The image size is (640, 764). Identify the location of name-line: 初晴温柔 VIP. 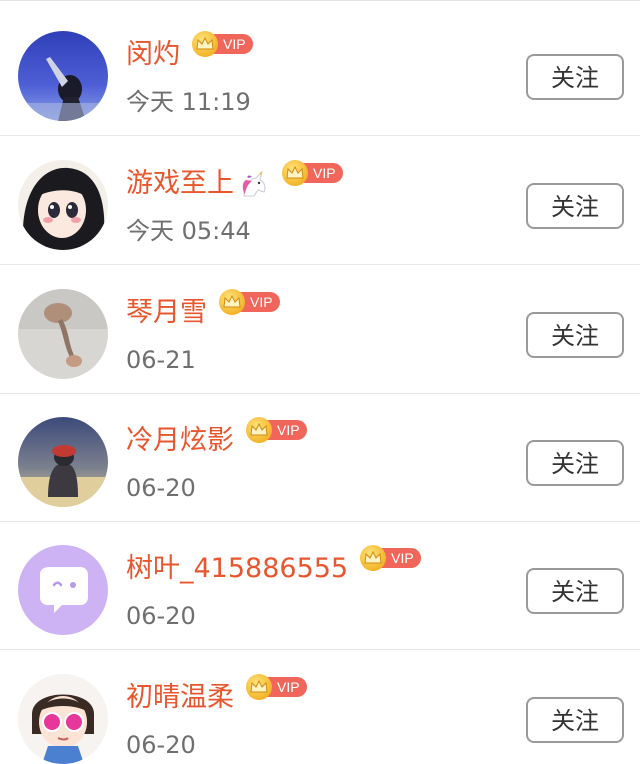
(216, 695).